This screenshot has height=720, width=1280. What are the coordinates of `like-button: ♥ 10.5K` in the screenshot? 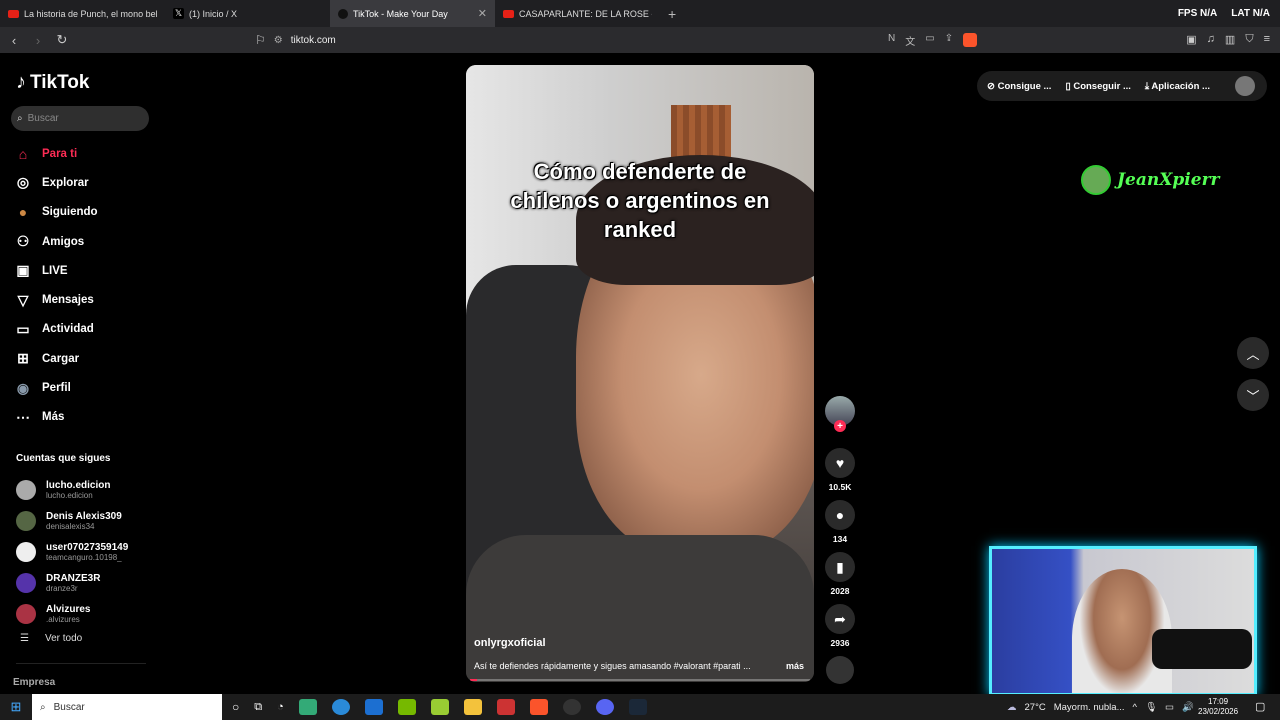 It's located at (840, 470).